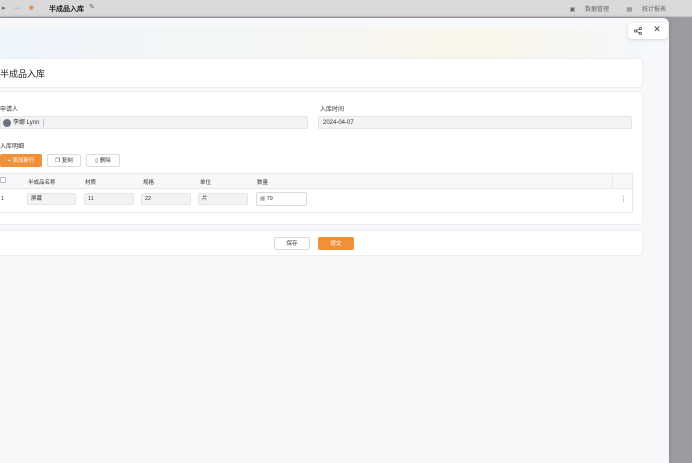 This screenshot has height=463, width=692. I want to click on user-chip: 李娜 Lynn, so click(21, 123).